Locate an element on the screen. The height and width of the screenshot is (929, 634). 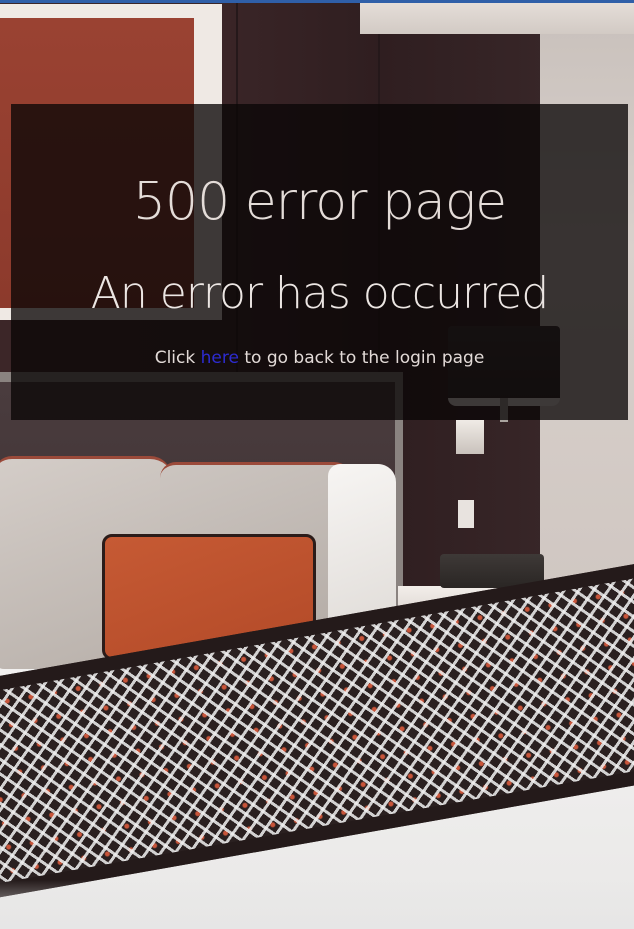
bed-sheet-shade is located at coordinates (317, 904).